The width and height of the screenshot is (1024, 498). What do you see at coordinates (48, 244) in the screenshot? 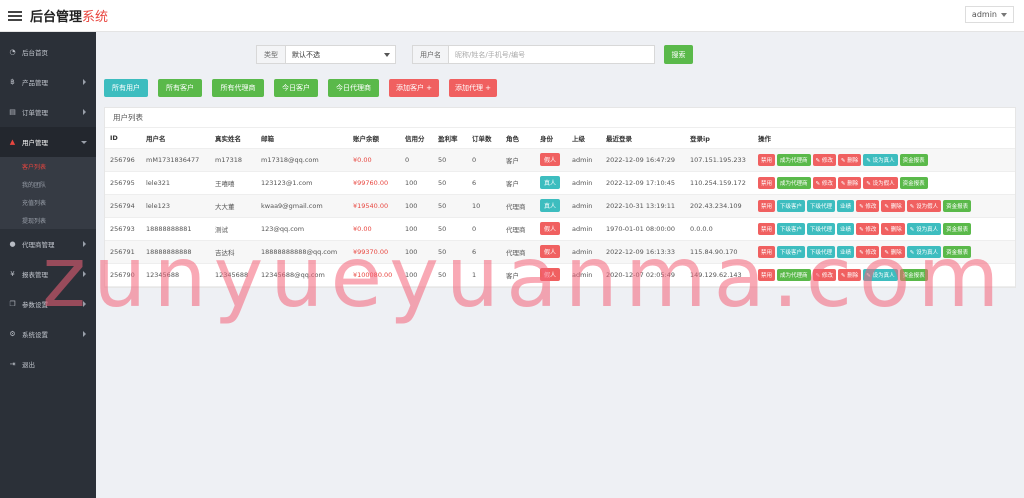
I see `sidebar-item-agents: ● 代理商管理` at bounding box center [48, 244].